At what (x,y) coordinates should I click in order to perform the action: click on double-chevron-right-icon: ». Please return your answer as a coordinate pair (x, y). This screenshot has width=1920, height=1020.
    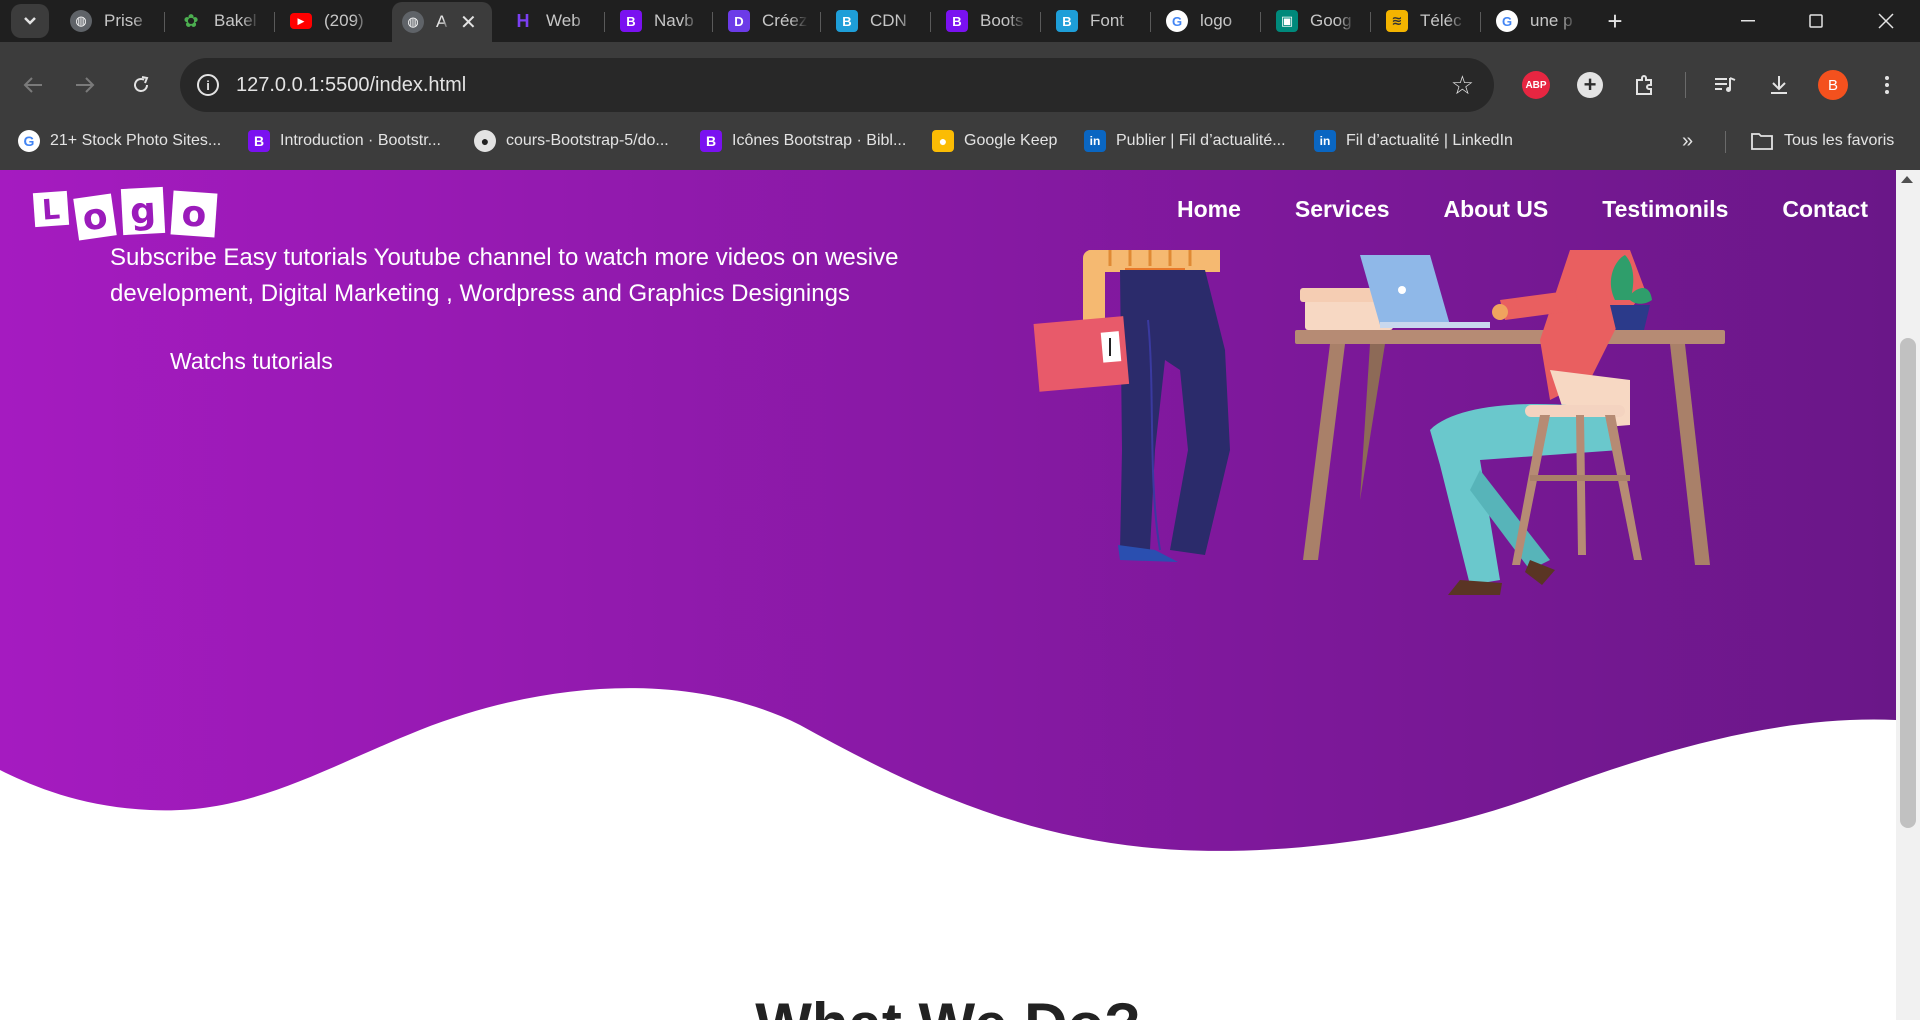
    Looking at the image, I should click on (1688, 140).